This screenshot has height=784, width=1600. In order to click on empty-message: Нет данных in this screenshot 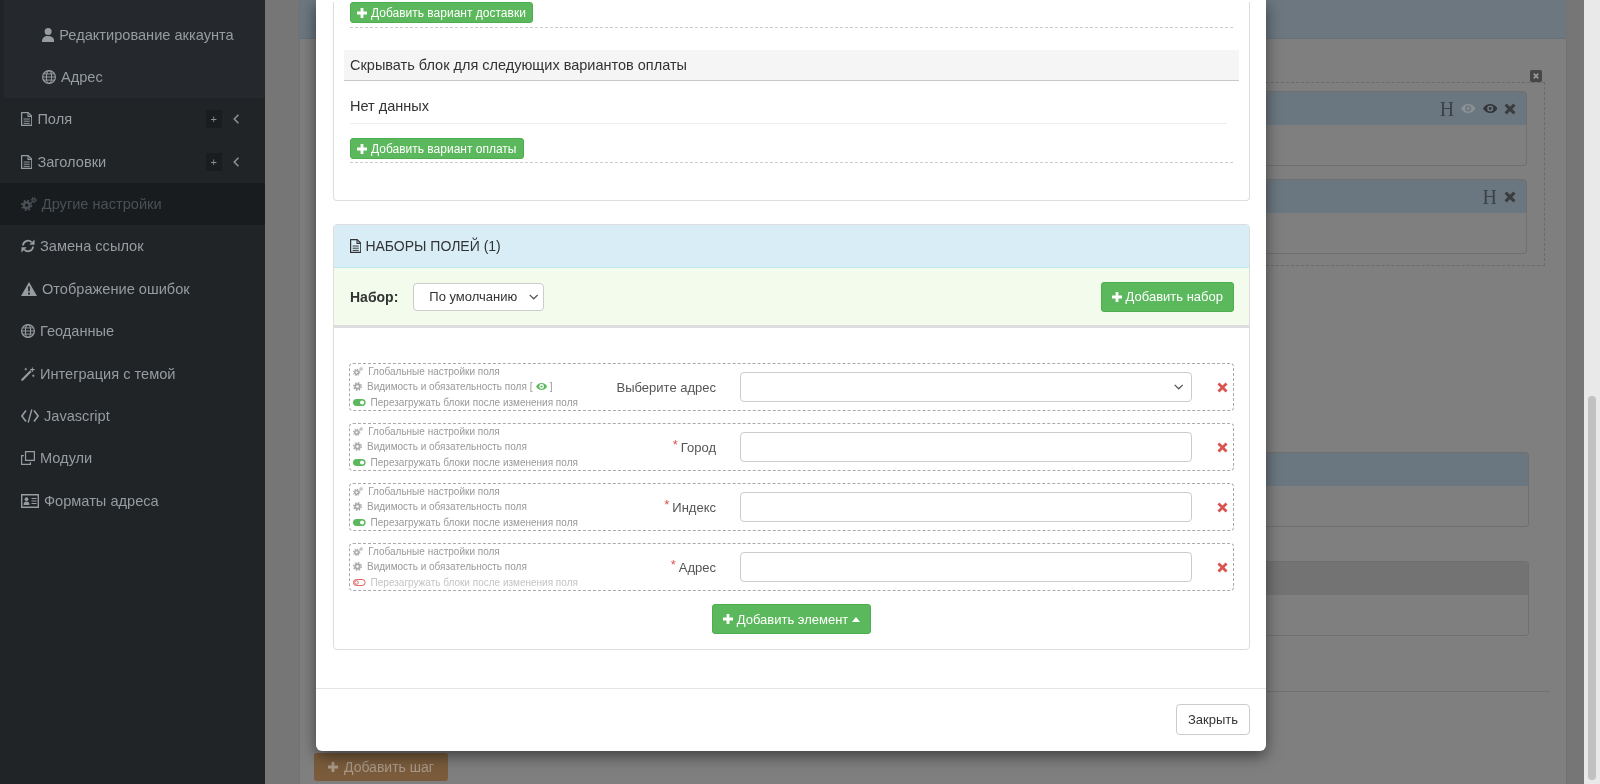, I will do `click(788, 102)`.